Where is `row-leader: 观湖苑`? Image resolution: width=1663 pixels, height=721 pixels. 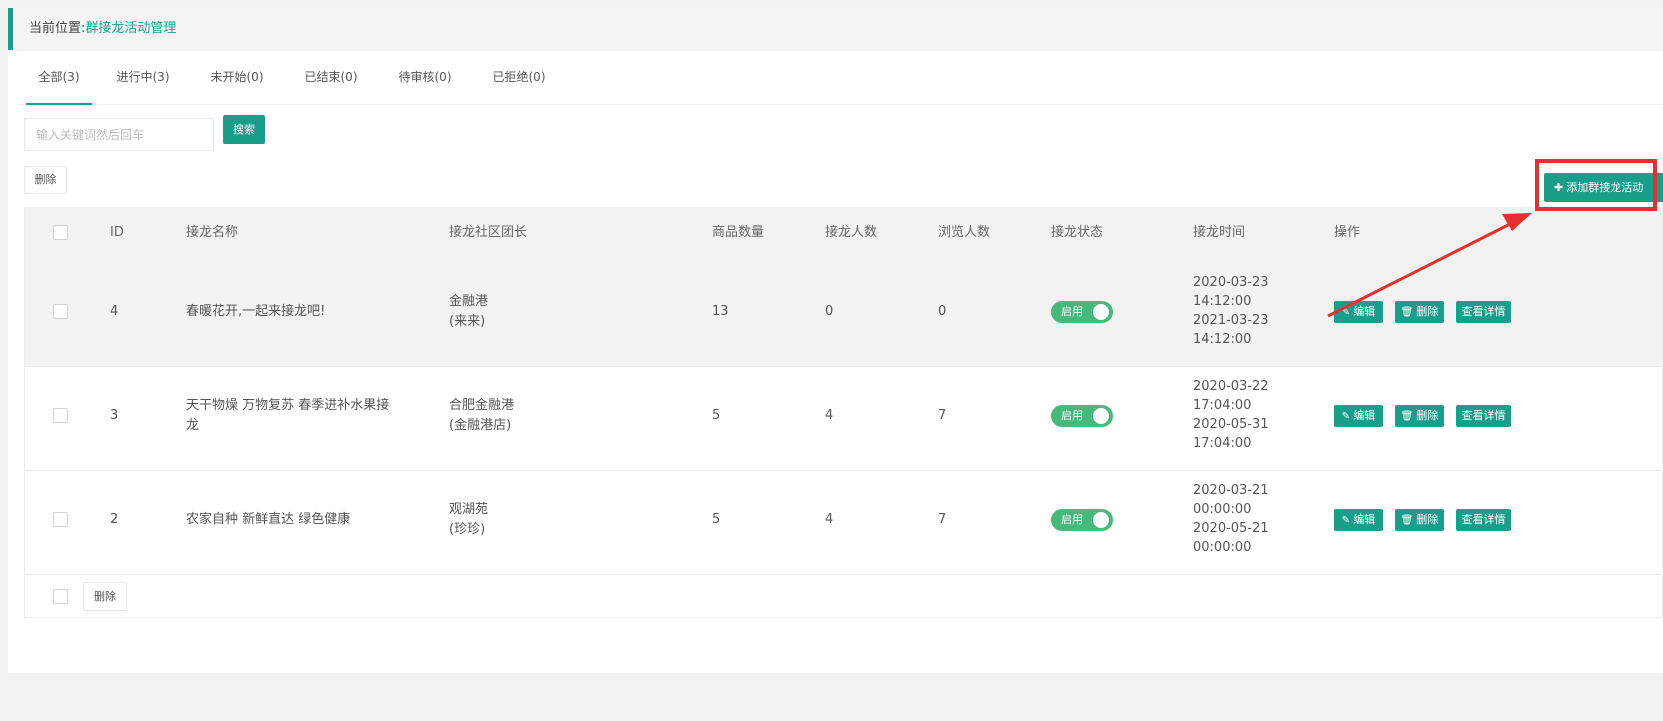
row-leader: 观湖苑 is located at coordinates (469, 509).